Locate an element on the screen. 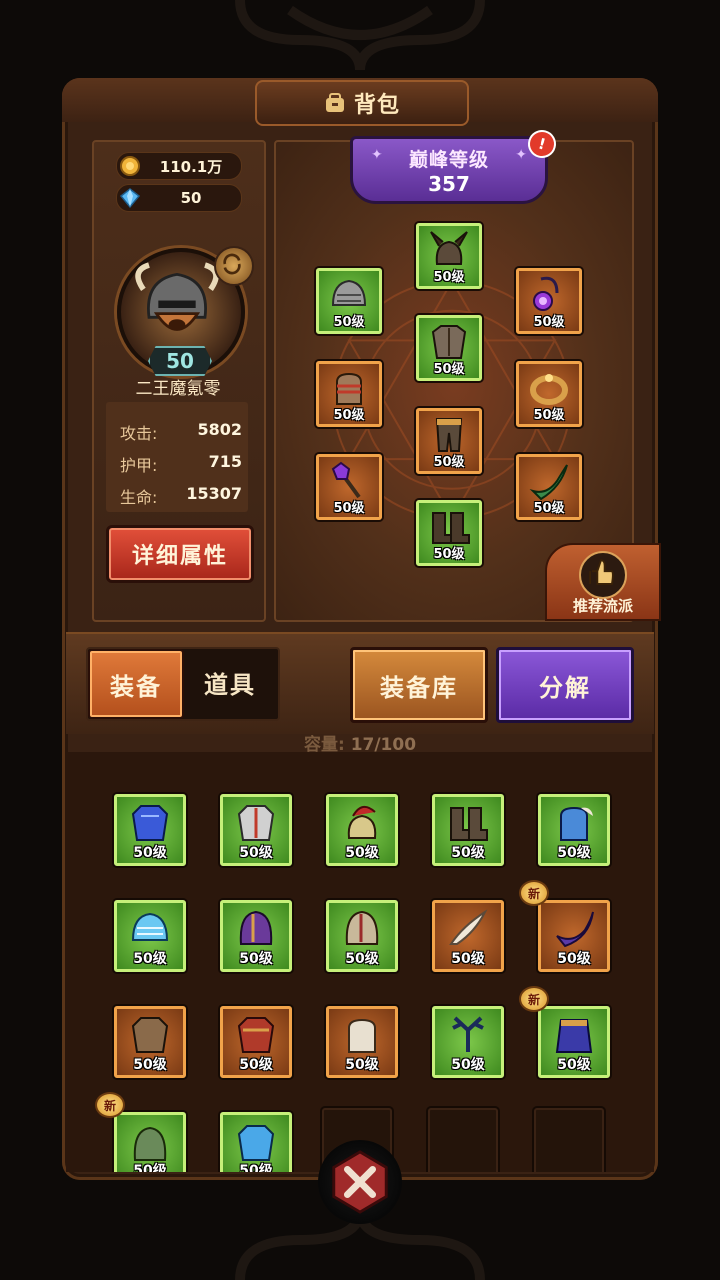 This screenshot has height=1280, width=720. green-helmet-icon is located at coordinates (150, 1143).